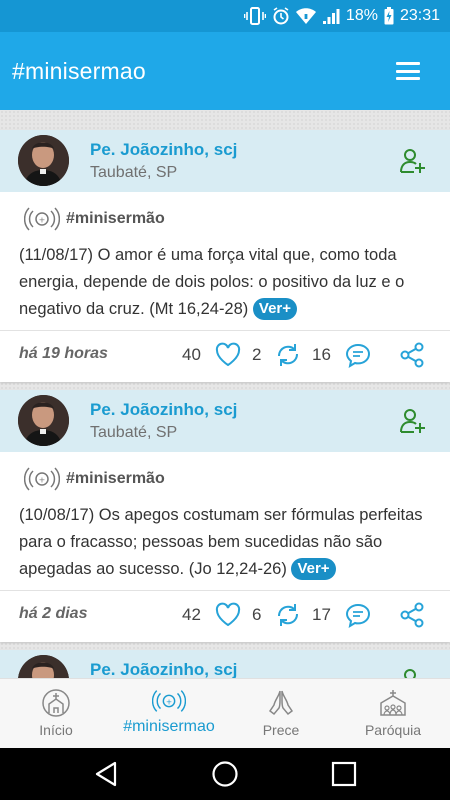 The height and width of the screenshot is (800, 450). I want to click on page-title: #minisermao, so click(79, 70).